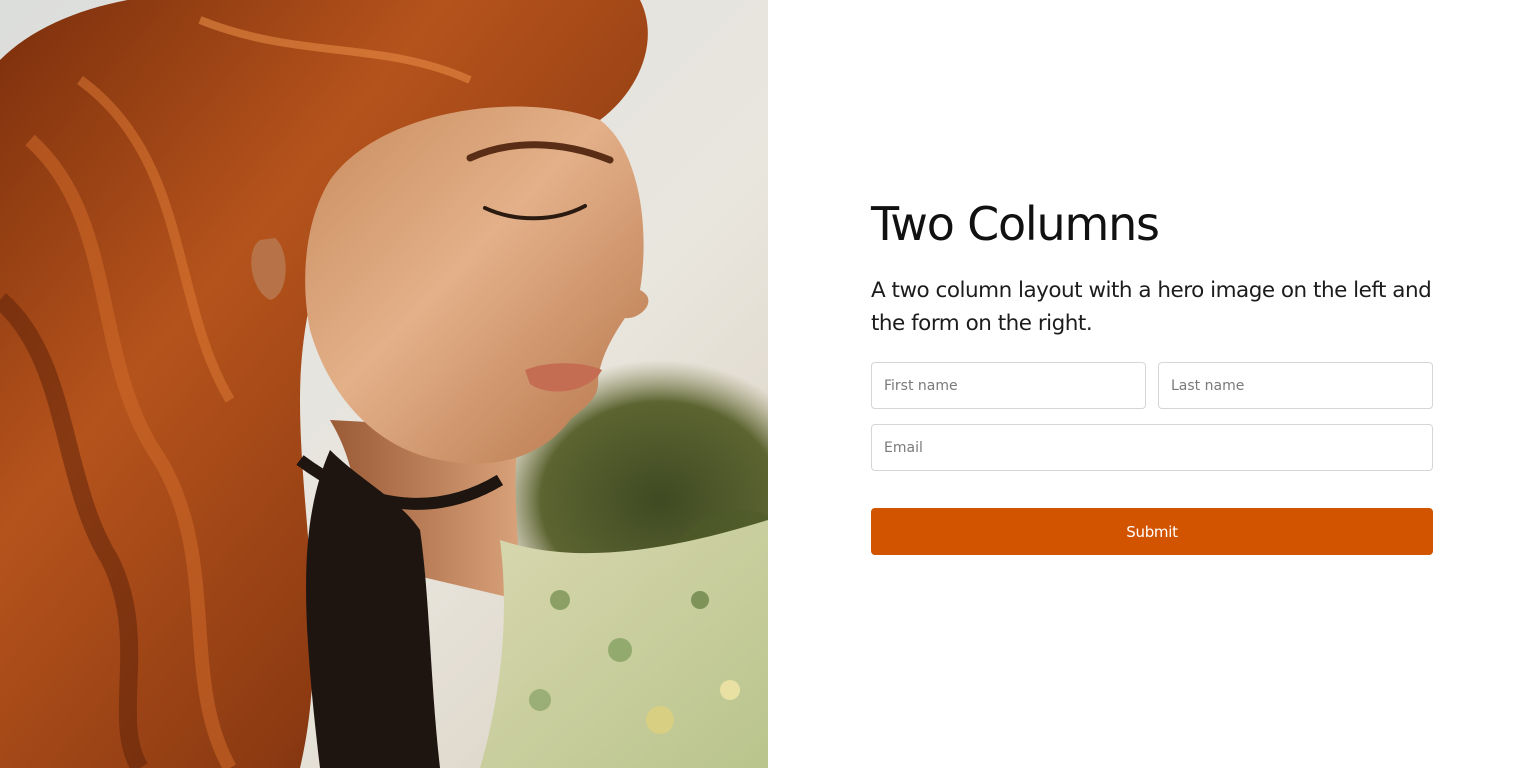 This screenshot has height=768, width=1536. I want to click on last-name-field, so click(1295, 385).